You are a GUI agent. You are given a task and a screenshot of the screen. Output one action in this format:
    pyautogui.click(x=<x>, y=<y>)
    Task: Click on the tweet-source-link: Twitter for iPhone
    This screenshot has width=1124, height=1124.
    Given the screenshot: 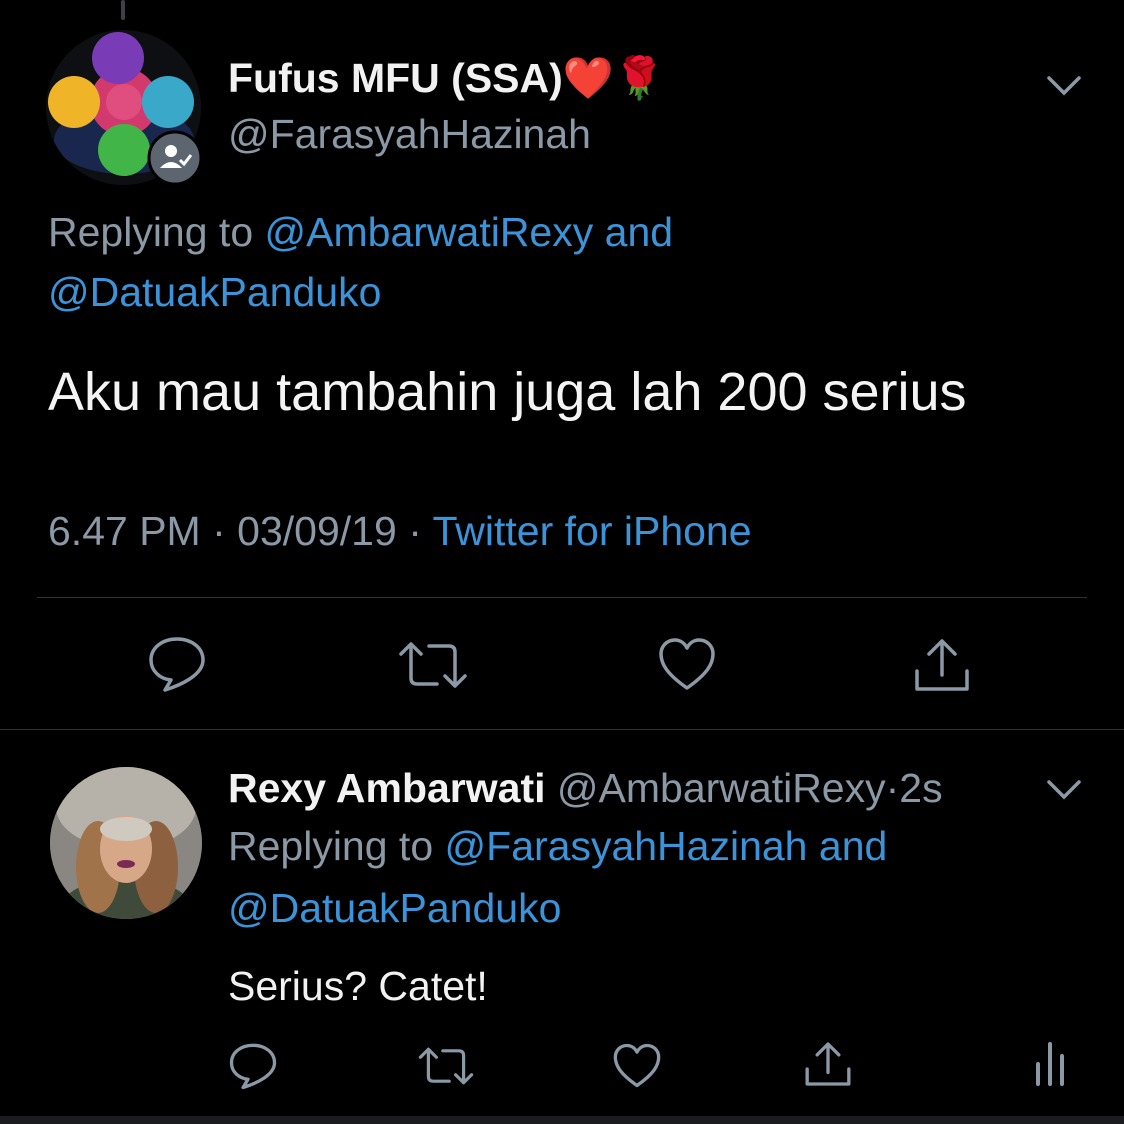 What is the action you would take?
    pyautogui.click(x=592, y=531)
    